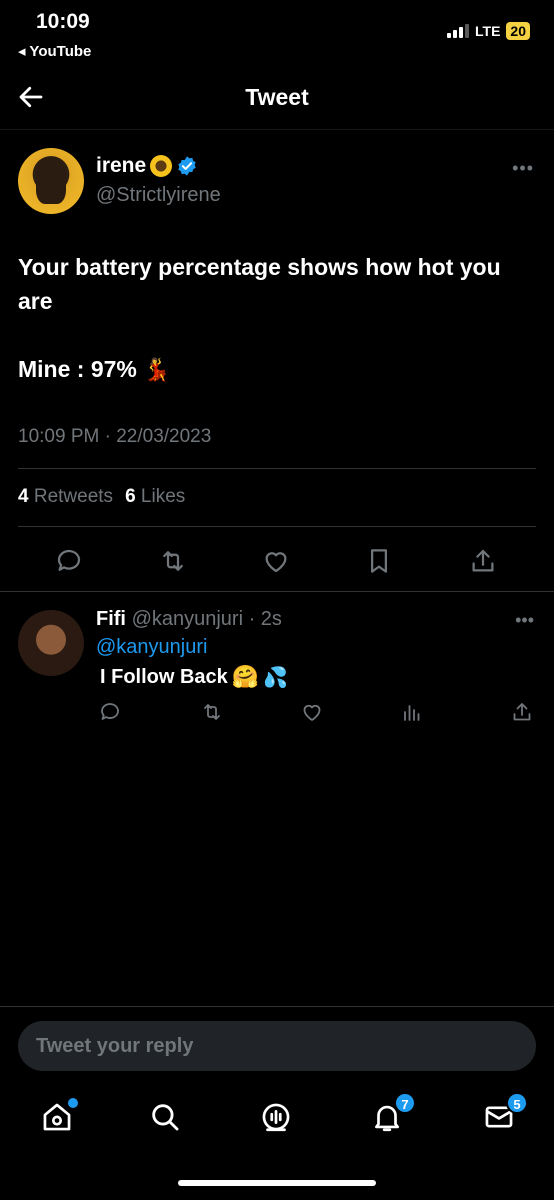 This screenshot has width=554, height=1200. What do you see at coordinates (155, 497) in the screenshot?
I see `likes-stat: 6 Likes` at bounding box center [155, 497].